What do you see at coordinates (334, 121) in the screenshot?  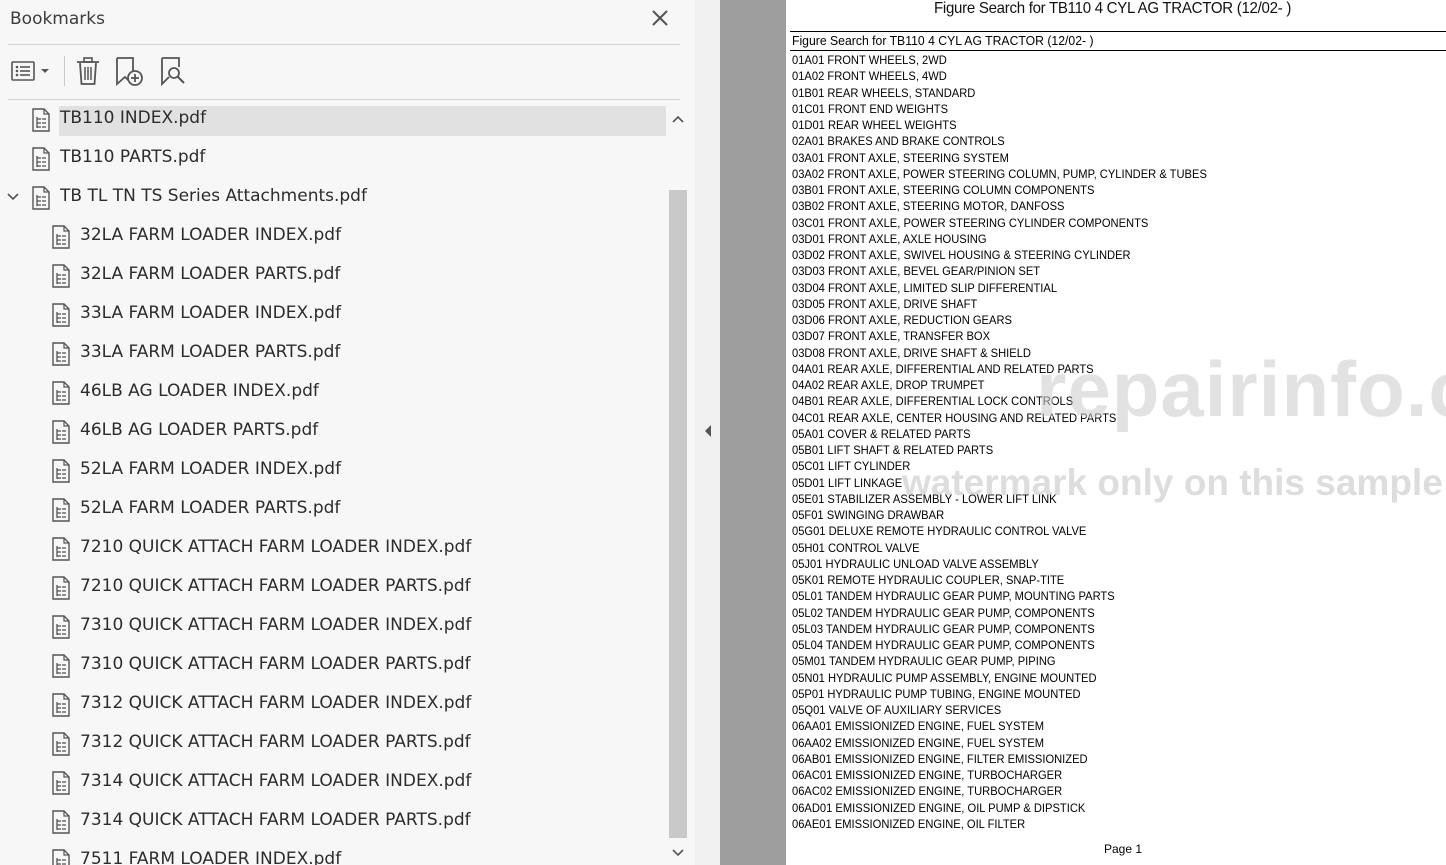 I see `bookmark-item: TB110 INDEX.pdf` at bounding box center [334, 121].